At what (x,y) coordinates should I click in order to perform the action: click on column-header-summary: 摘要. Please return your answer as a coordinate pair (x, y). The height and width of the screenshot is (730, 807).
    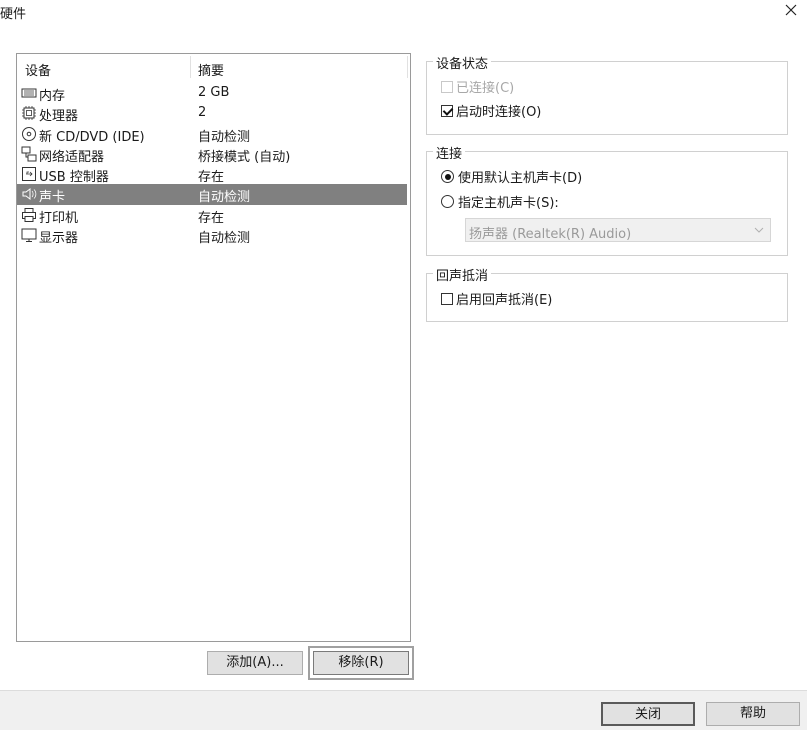
    Looking at the image, I should click on (211, 69).